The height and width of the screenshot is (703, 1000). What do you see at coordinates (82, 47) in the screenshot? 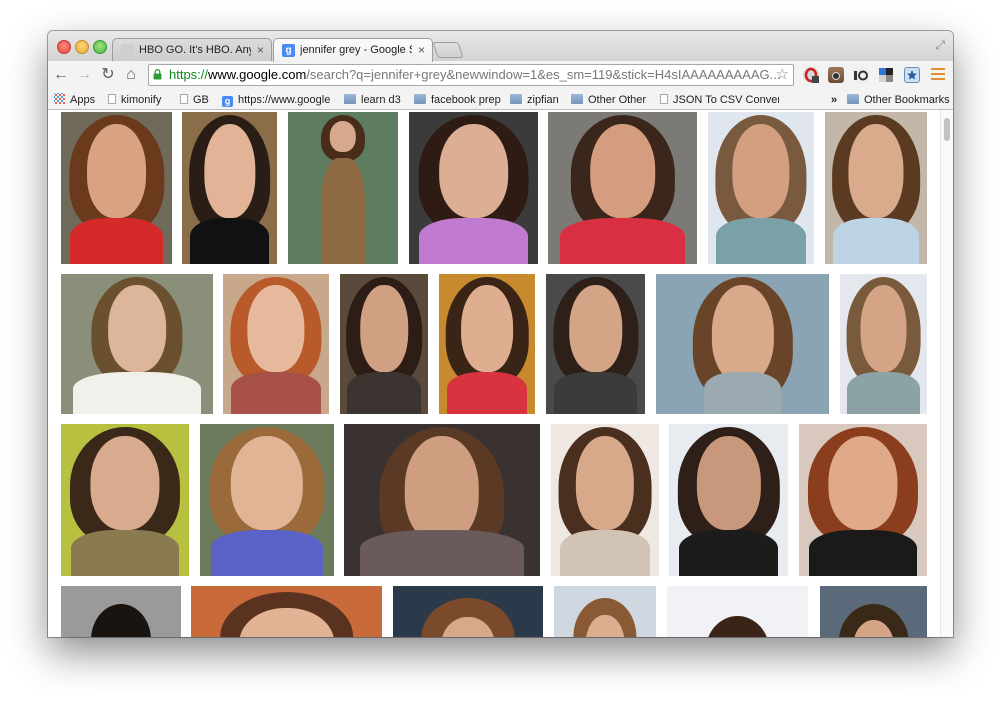
I see `minimize-window-button` at bounding box center [82, 47].